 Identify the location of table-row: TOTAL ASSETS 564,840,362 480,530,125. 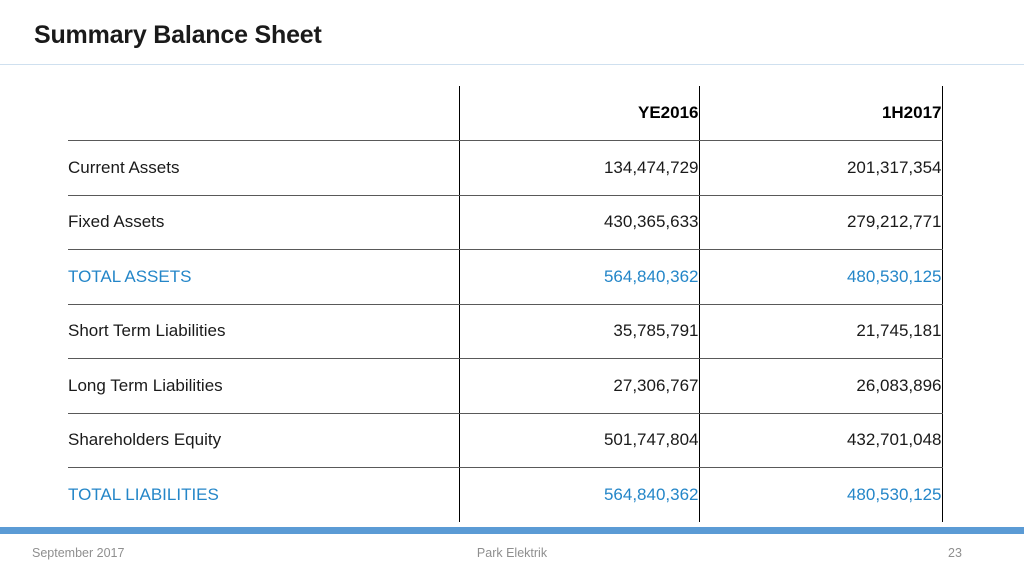
(505, 277).